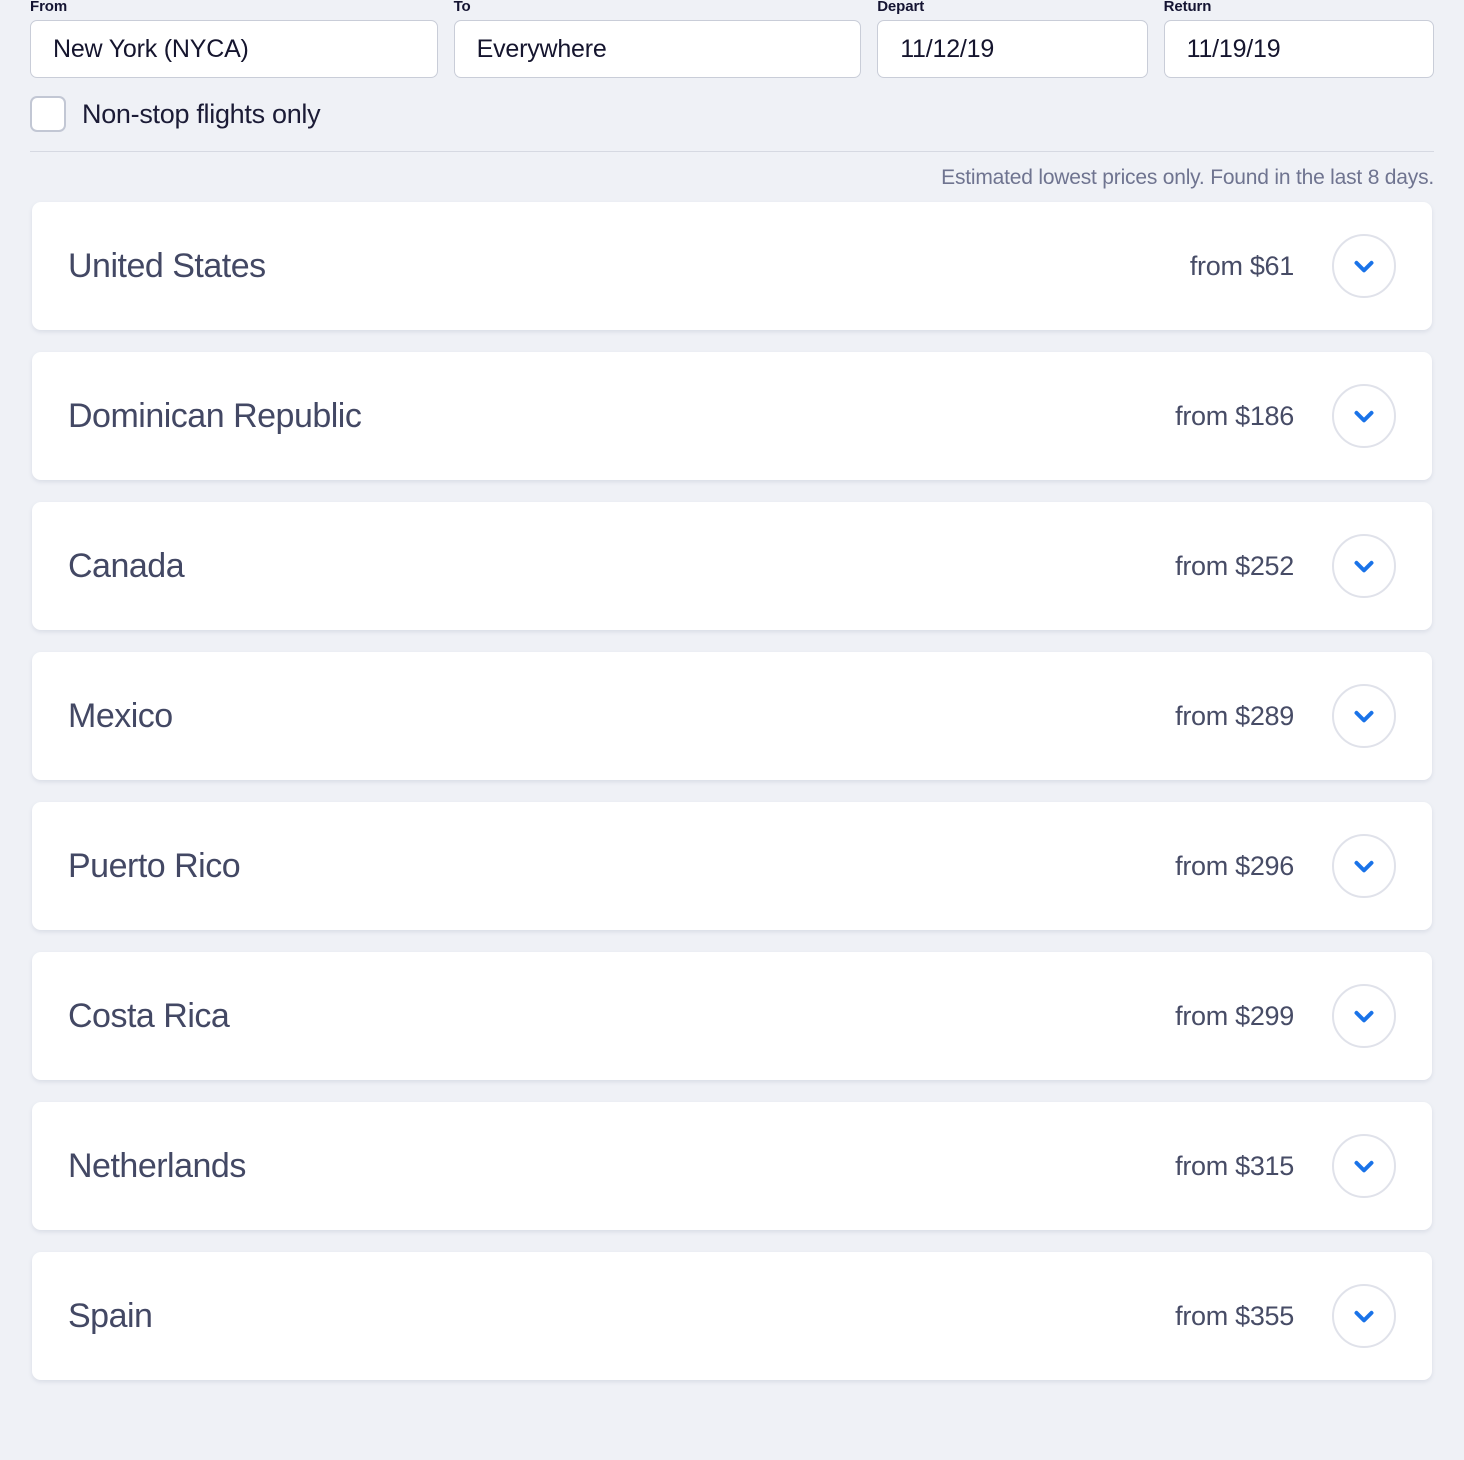 The image size is (1464, 1460). What do you see at coordinates (120, 715) in the screenshot?
I see `destination-country-name: Mexico` at bounding box center [120, 715].